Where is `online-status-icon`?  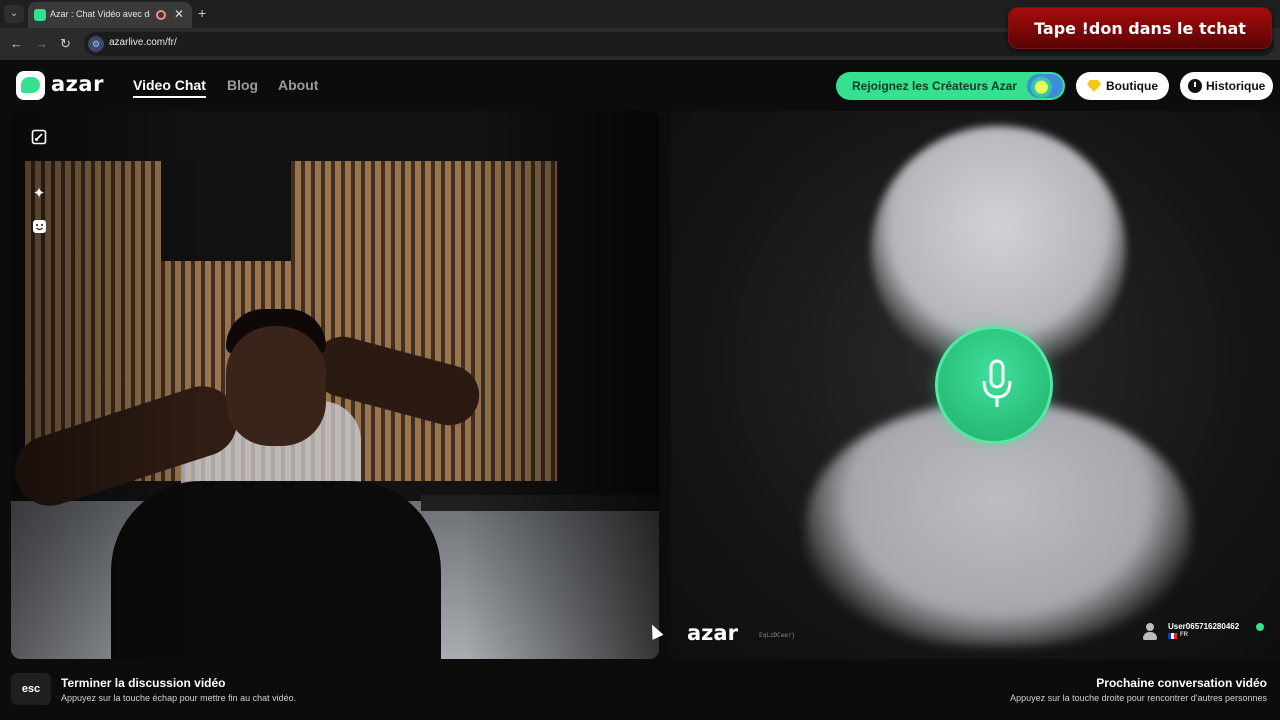 online-status-icon is located at coordinates (1260, 627).